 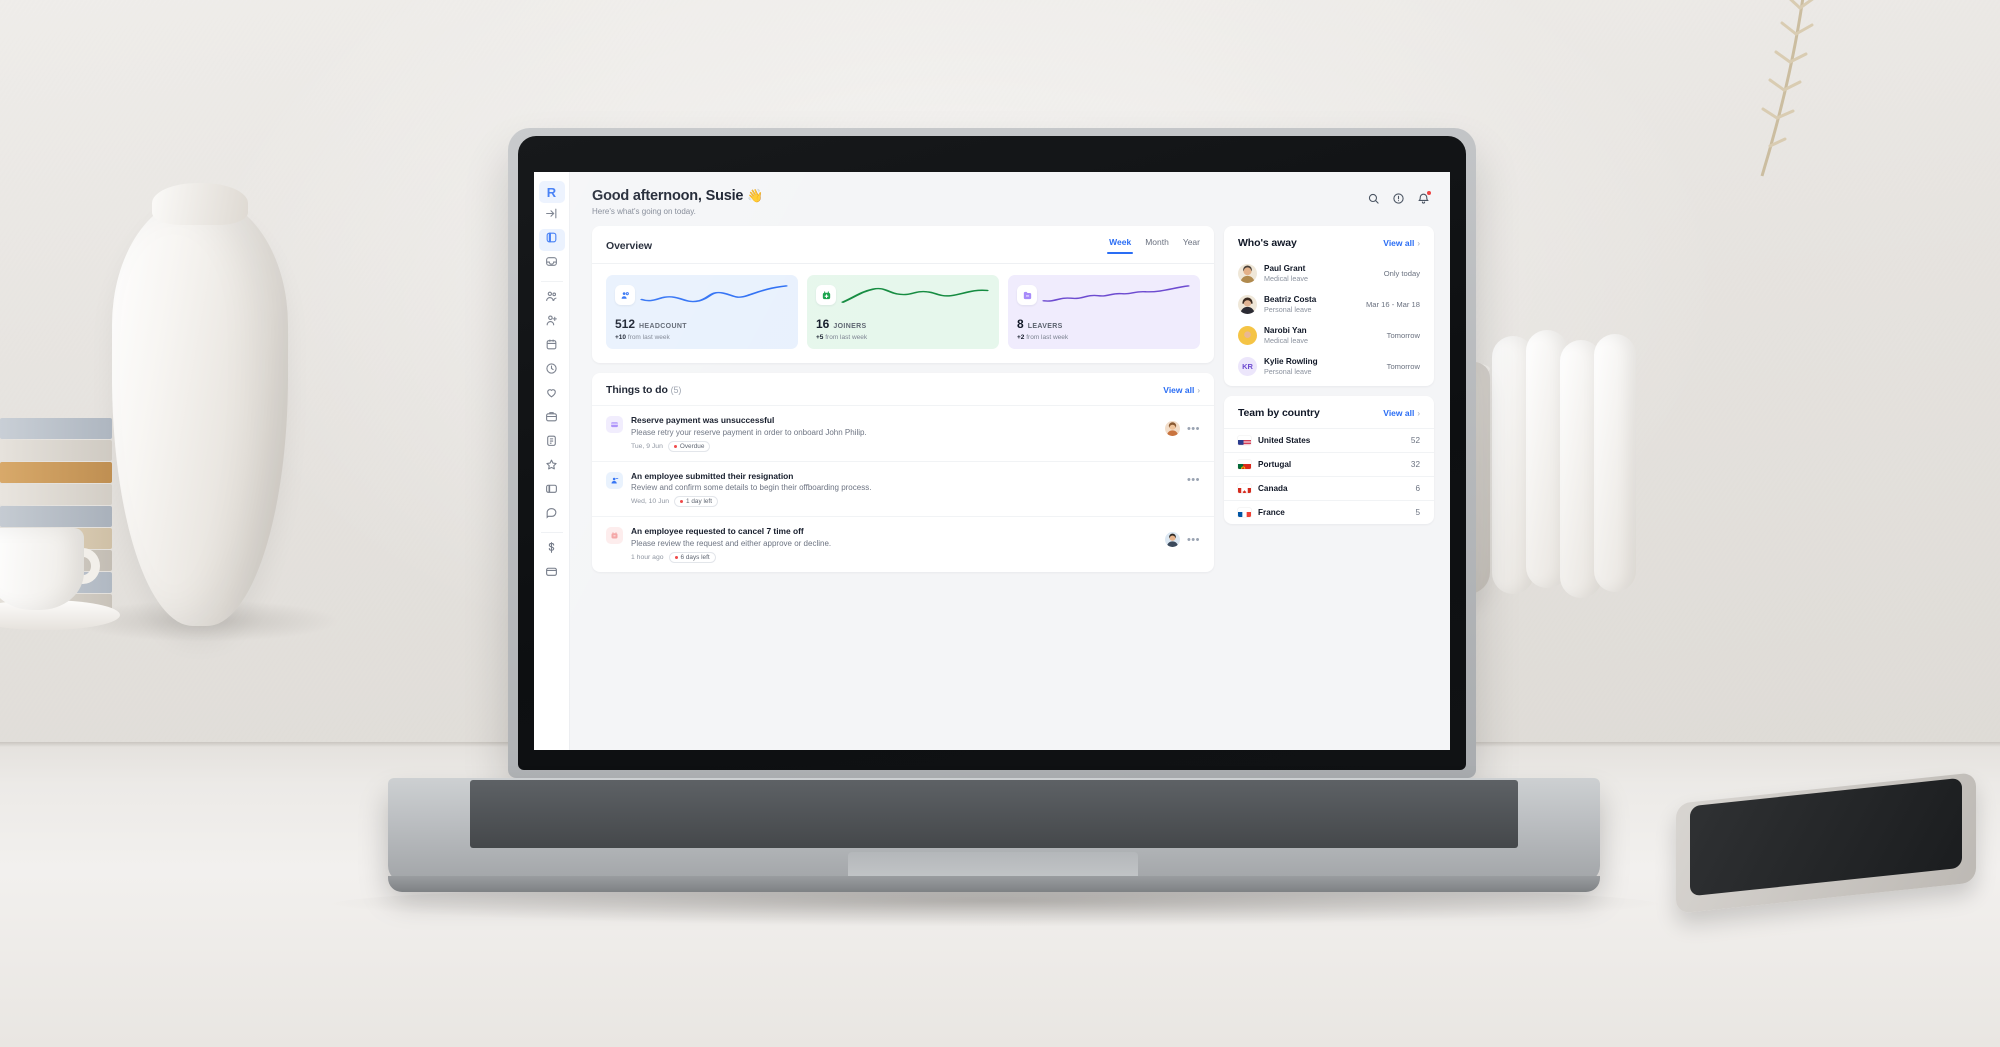 I want to click on sidebar-item-jobs, so click(x=552, y=419).